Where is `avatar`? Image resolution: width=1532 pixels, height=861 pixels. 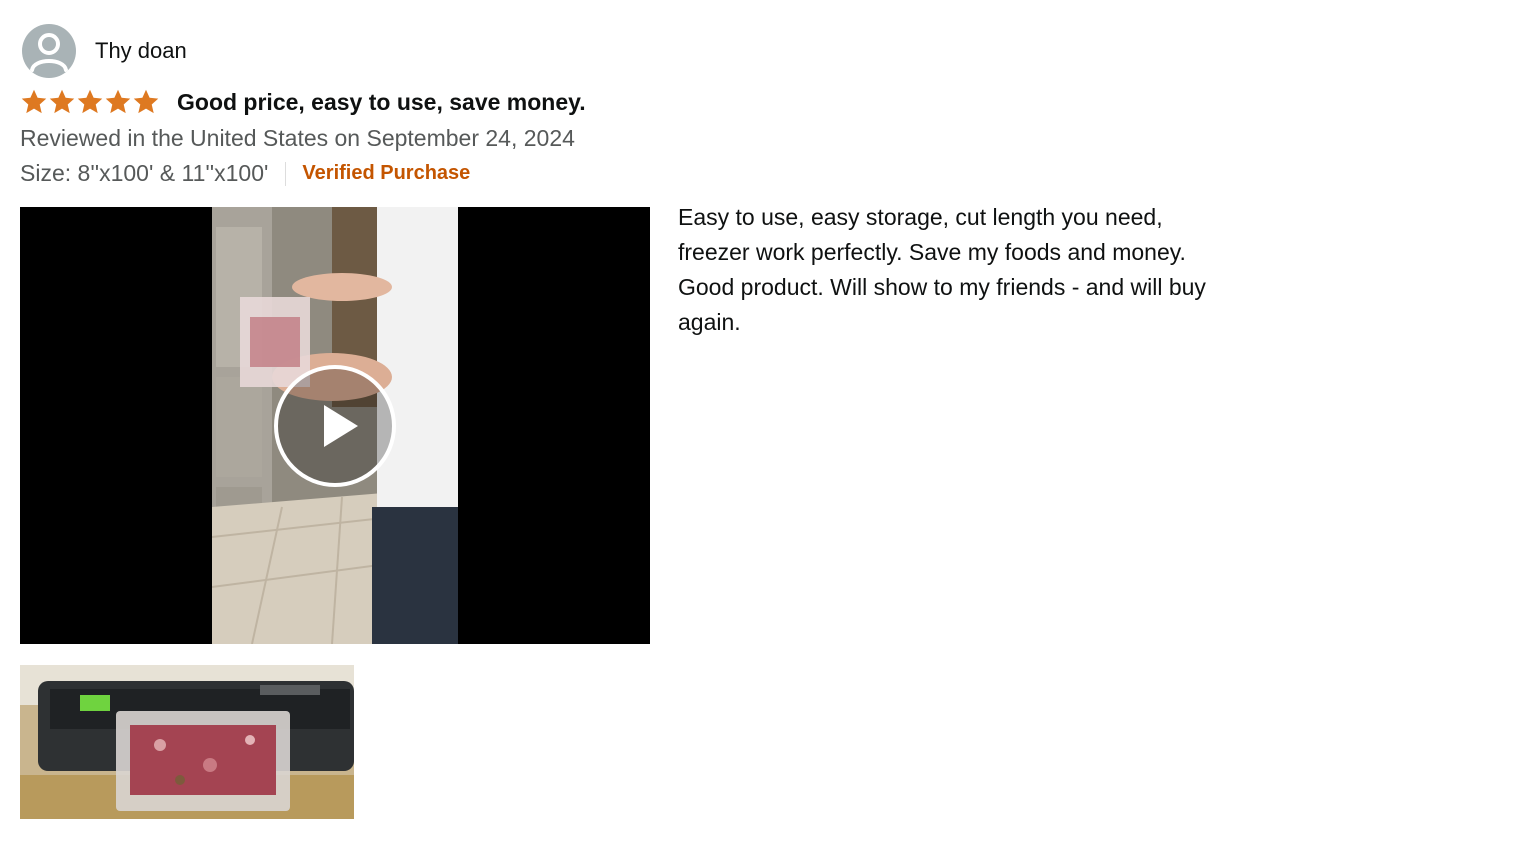
avatar is located at coordinates (49, 51).